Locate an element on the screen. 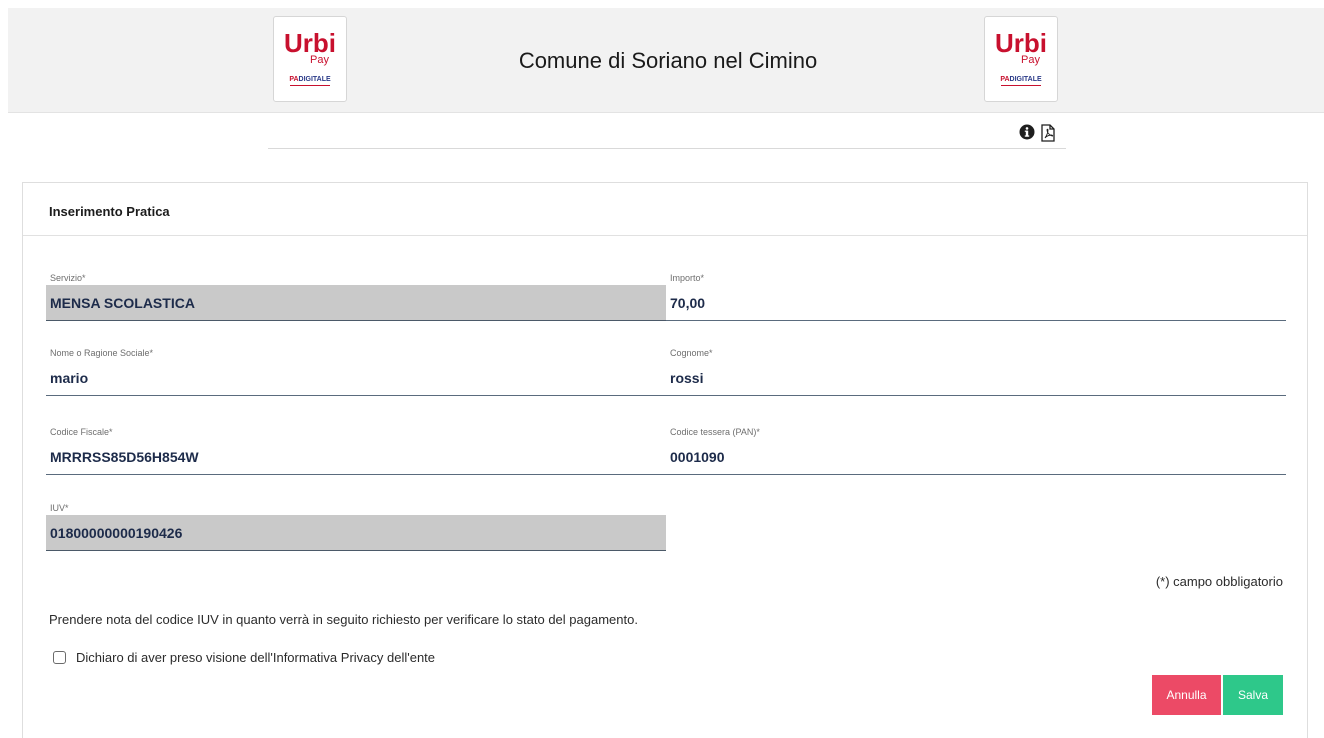 Image resolution: width=1324 pixels, height=738 pixels. codice-tessera-field: Codice tessera (PAN)* 0001090 is located at coordinates (976, 455).